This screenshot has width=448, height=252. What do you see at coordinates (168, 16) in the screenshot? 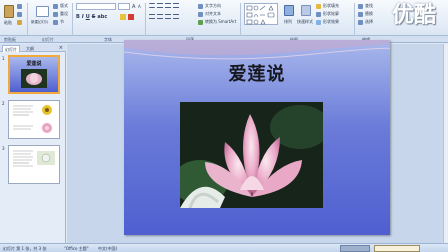
I see `align-right-icon` at bounding box center [168, 16].